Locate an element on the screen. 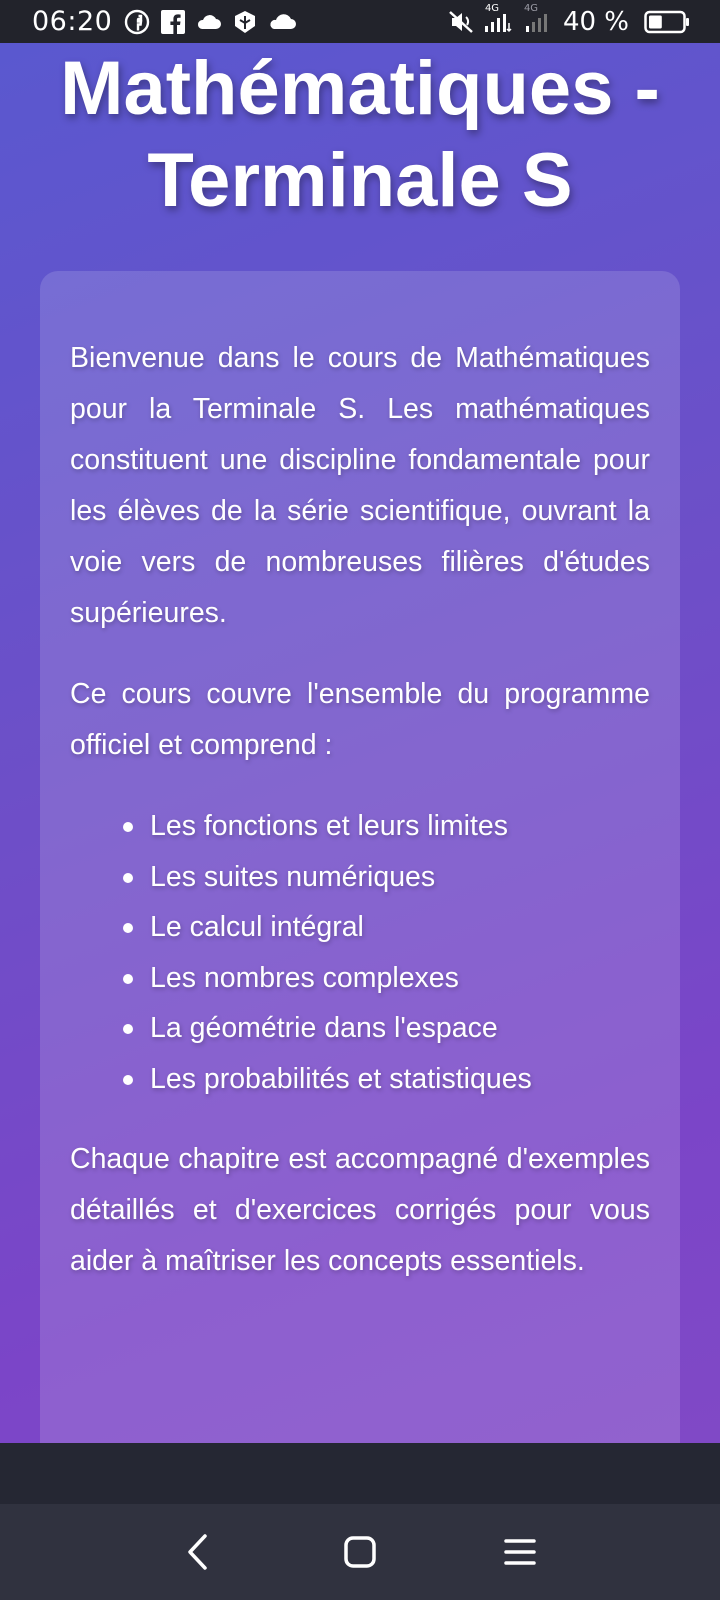  list-item: Les nombres complexes is located at coordinates (385, 978).